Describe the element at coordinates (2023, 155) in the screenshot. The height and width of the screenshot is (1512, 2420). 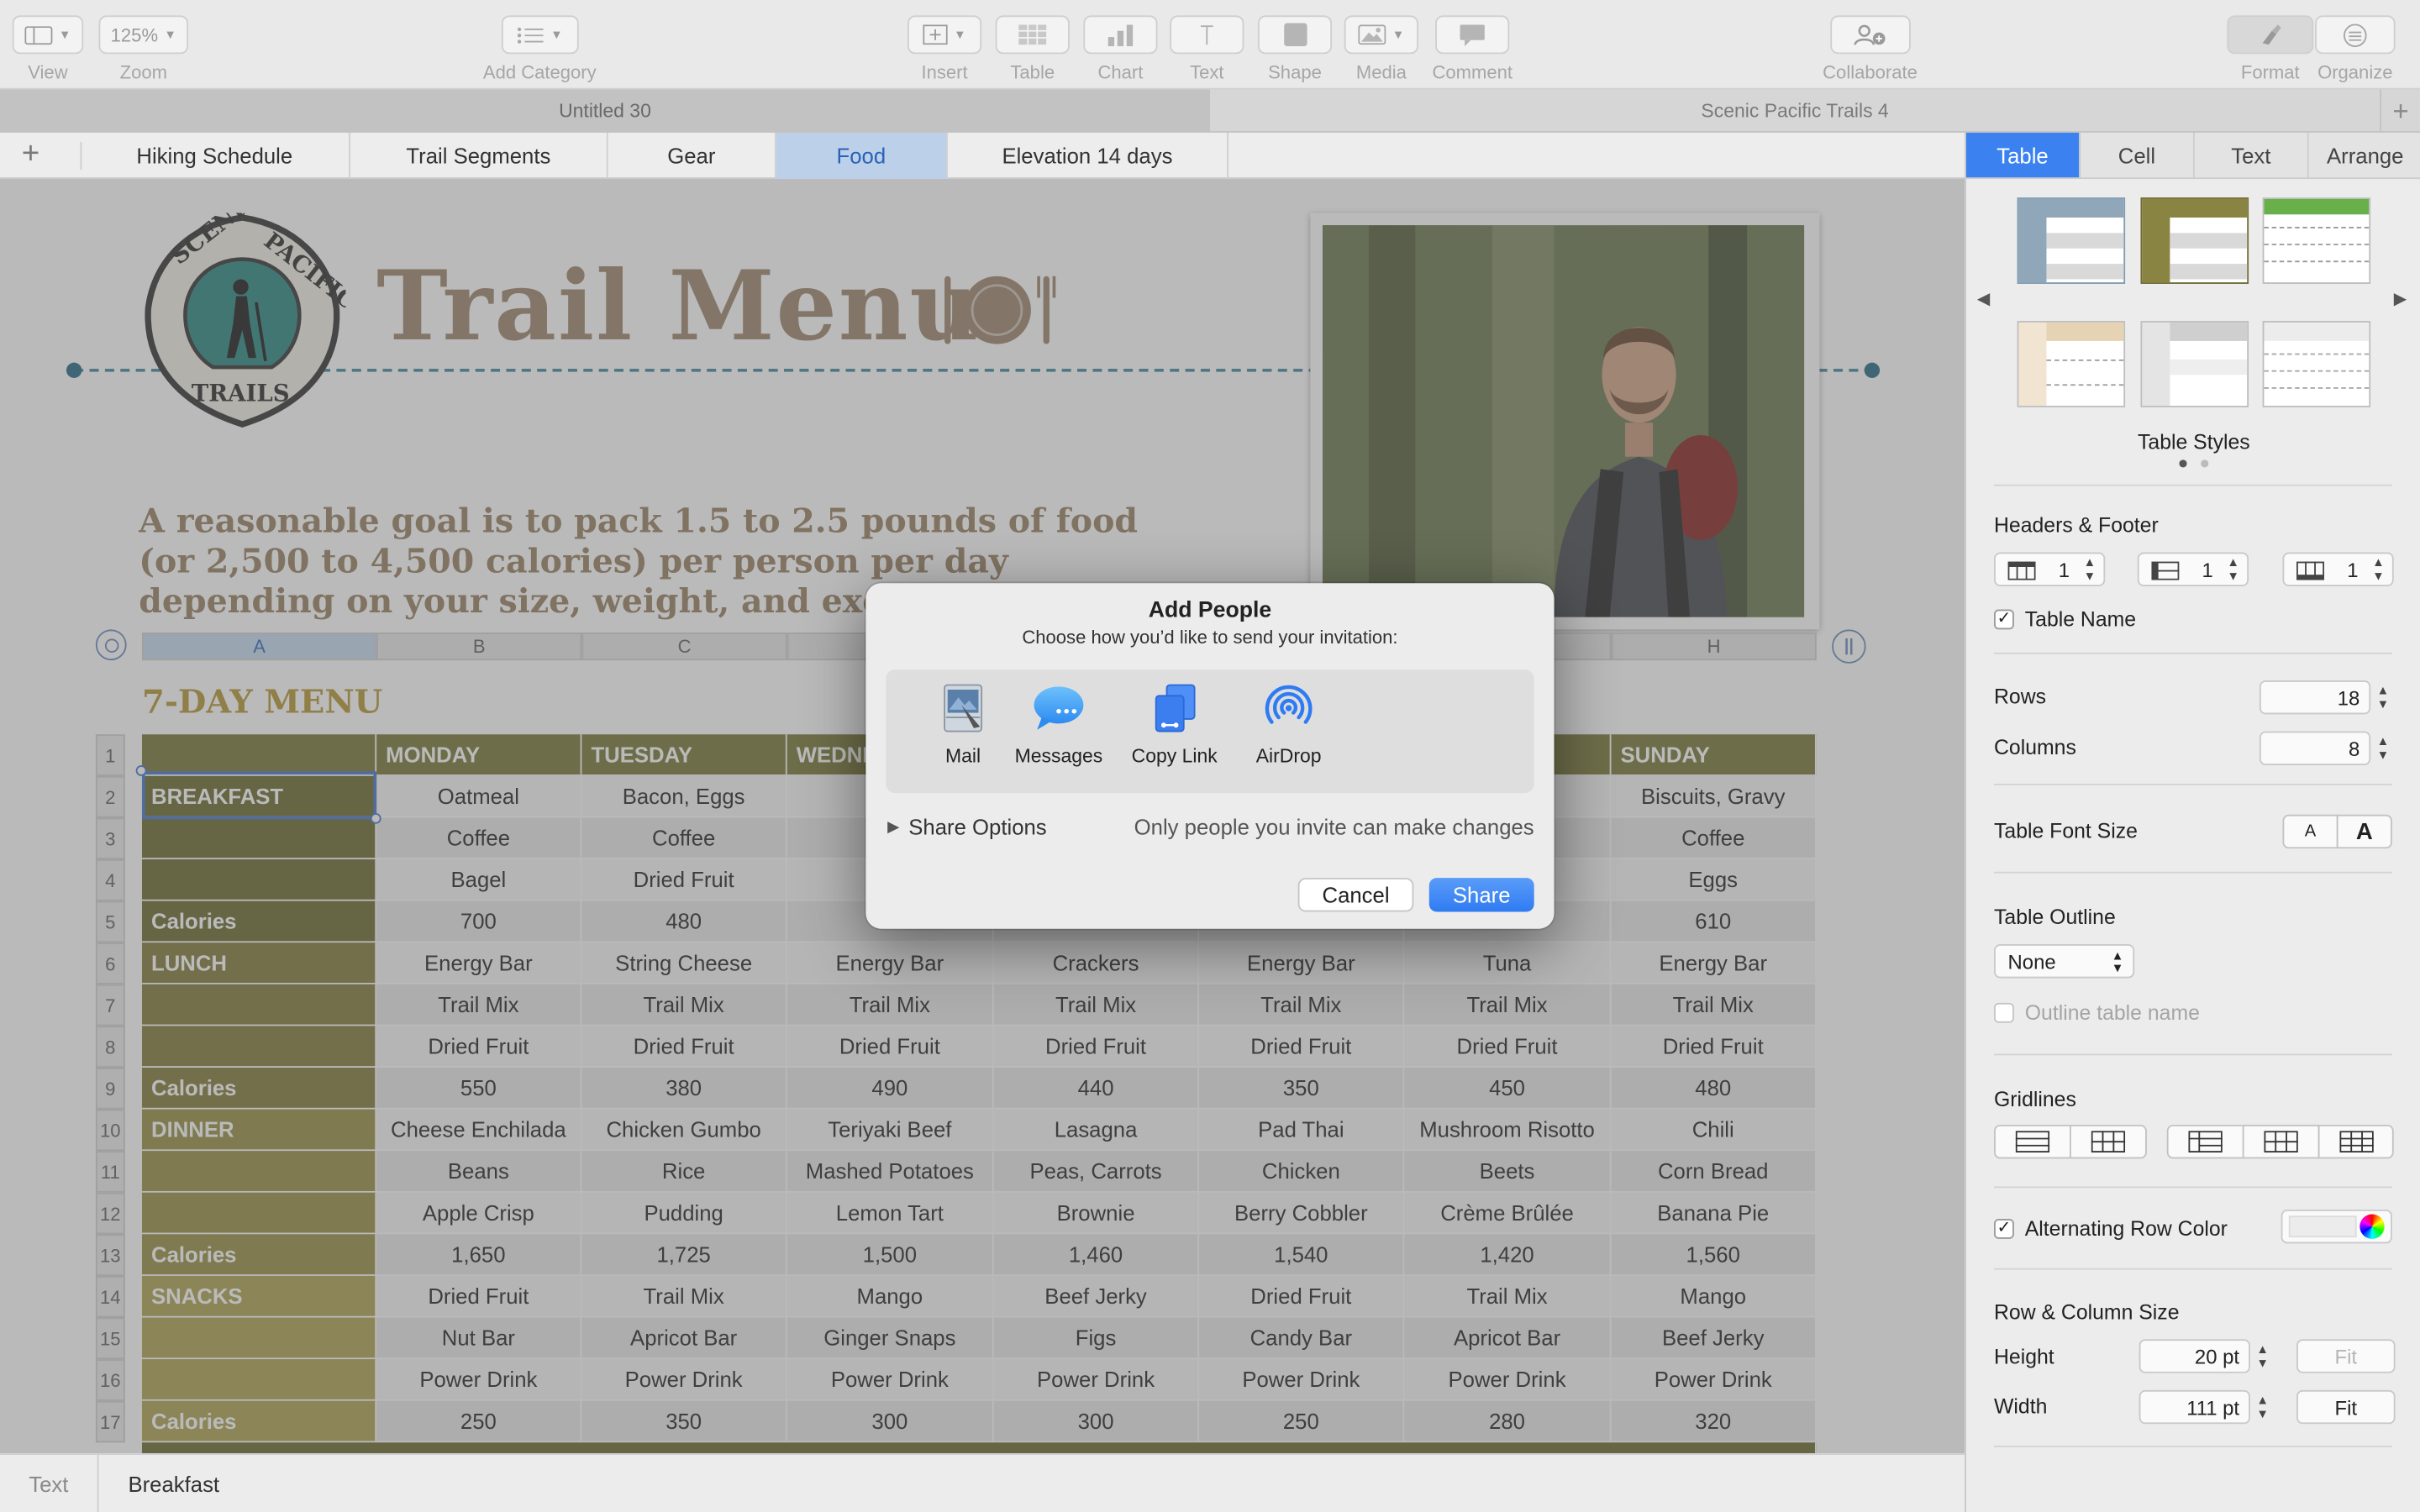
I see `tab-table: Table` at that location.